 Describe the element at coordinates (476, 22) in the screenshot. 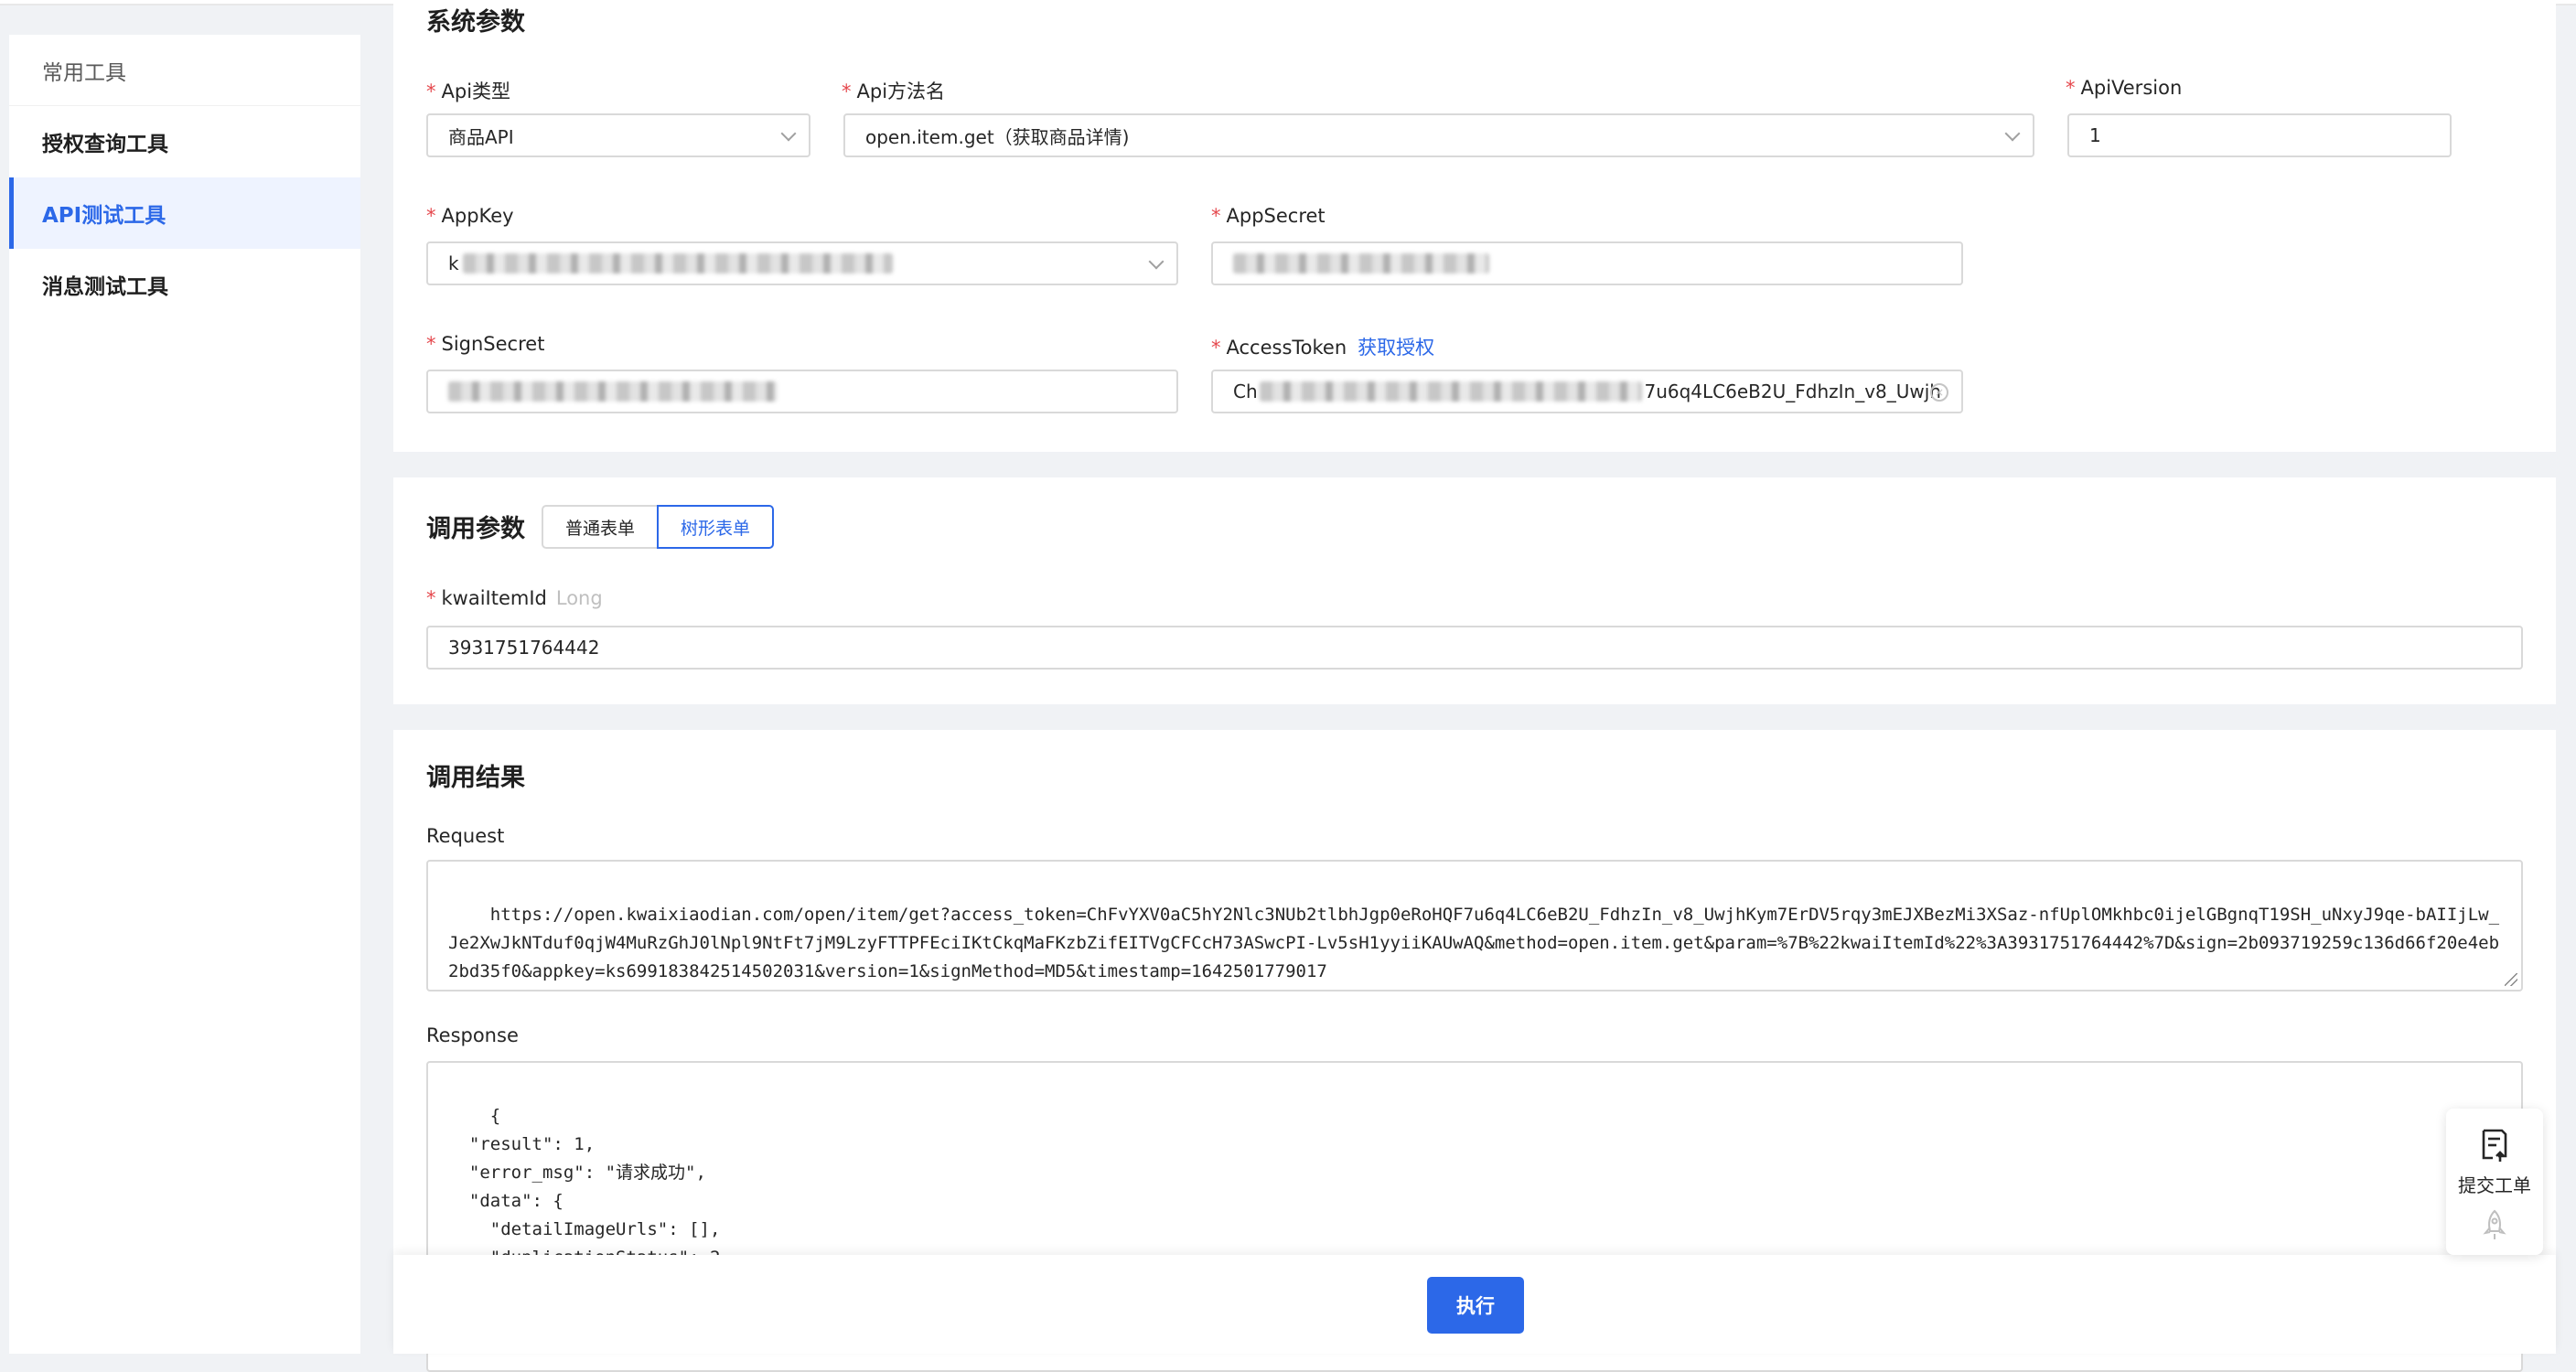

I see `system-params-title: 系统参数` at that location.